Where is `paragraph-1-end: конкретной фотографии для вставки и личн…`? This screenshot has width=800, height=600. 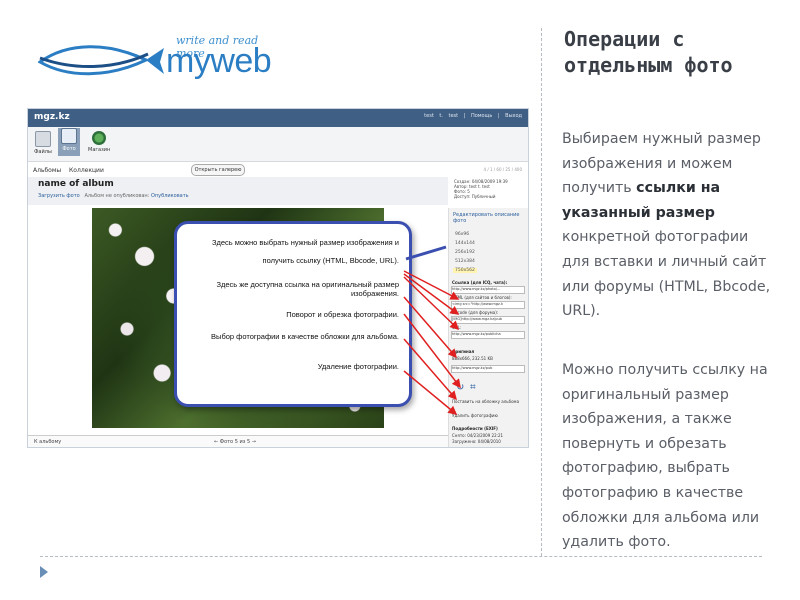 paragraph-1-end: конкретной фотографии для вставки и личн… is located at coordinates (666, 274).